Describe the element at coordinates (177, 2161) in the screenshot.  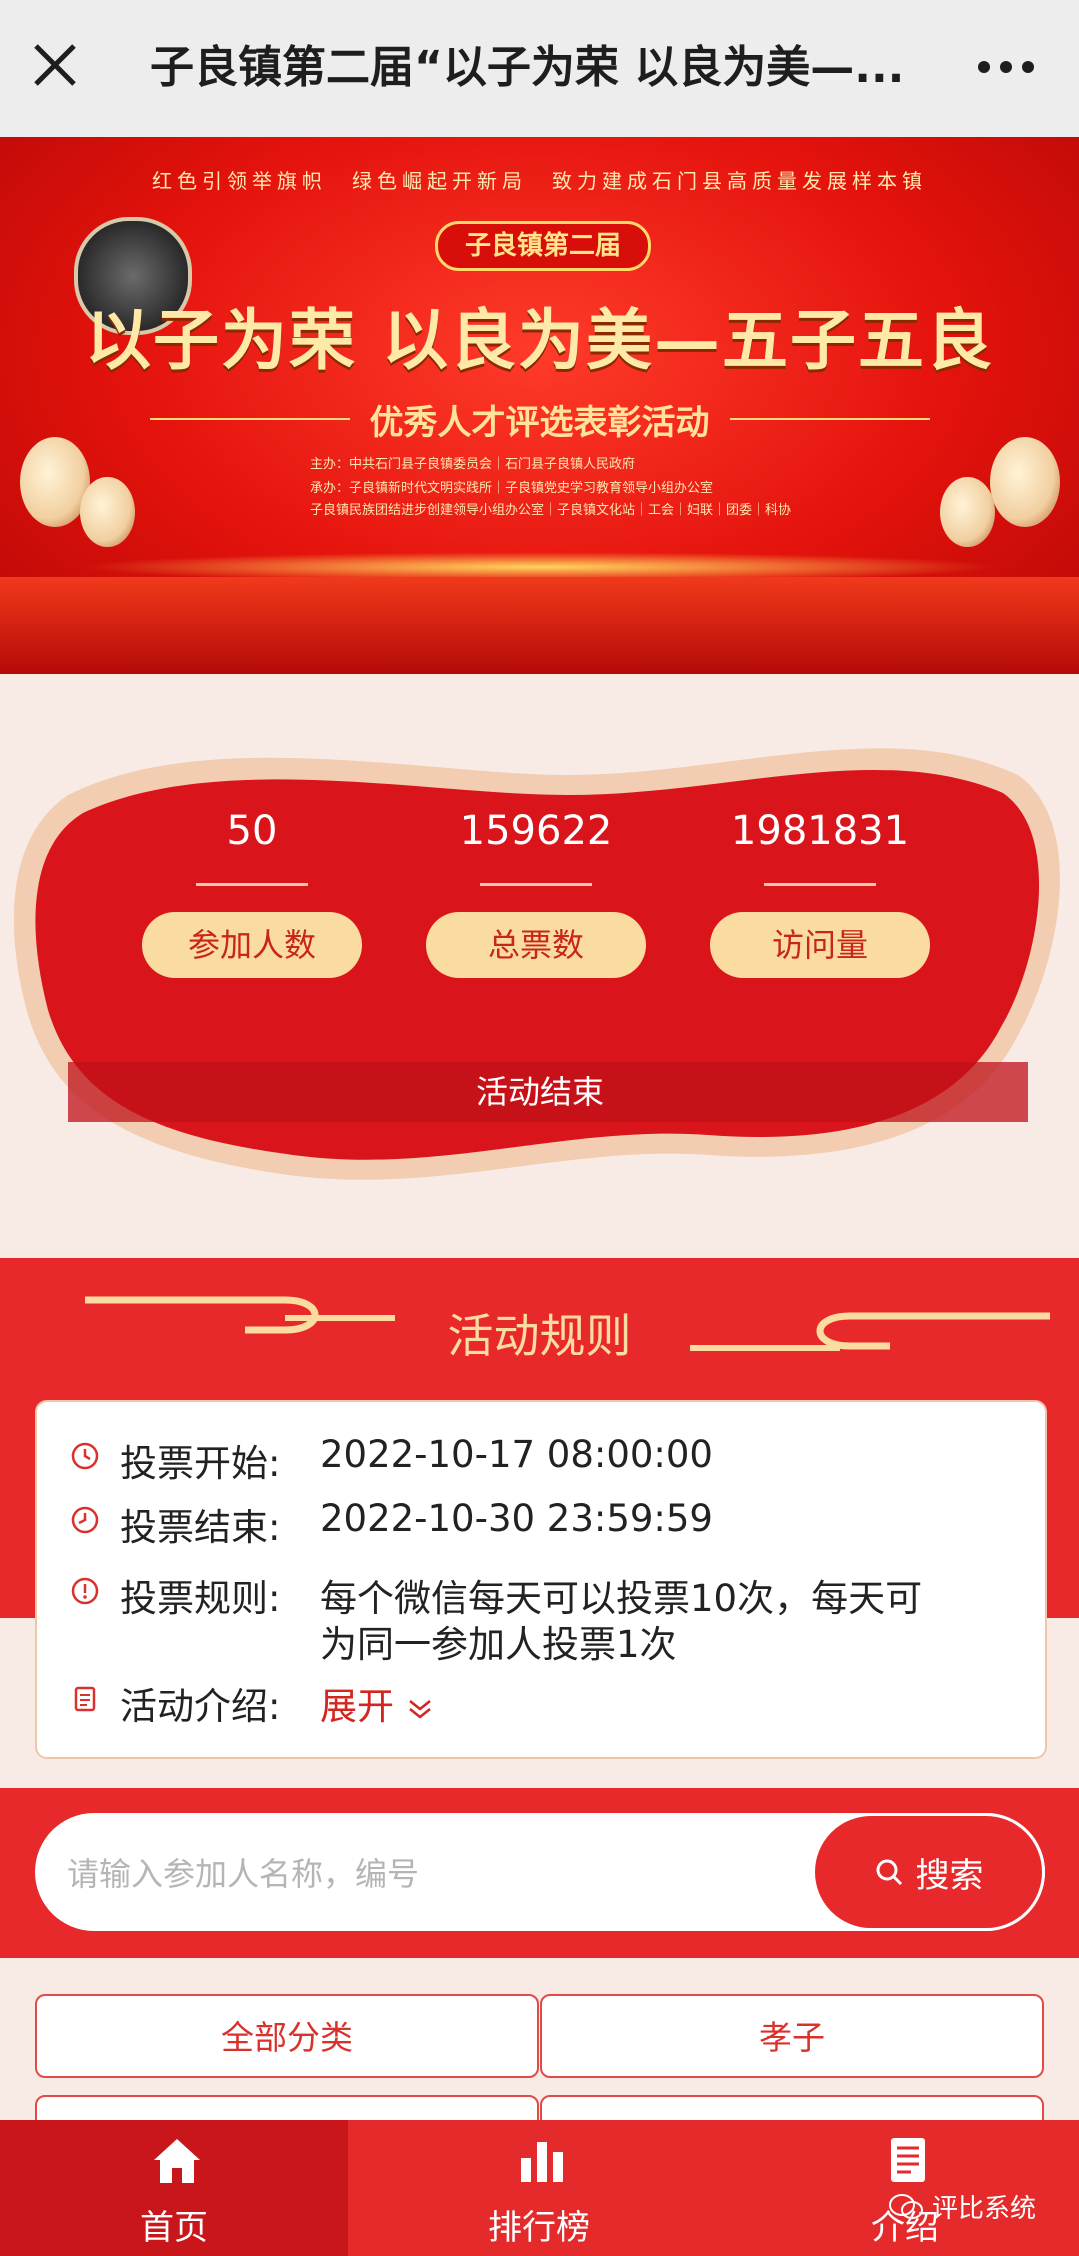
I see `home-icon` at that location.